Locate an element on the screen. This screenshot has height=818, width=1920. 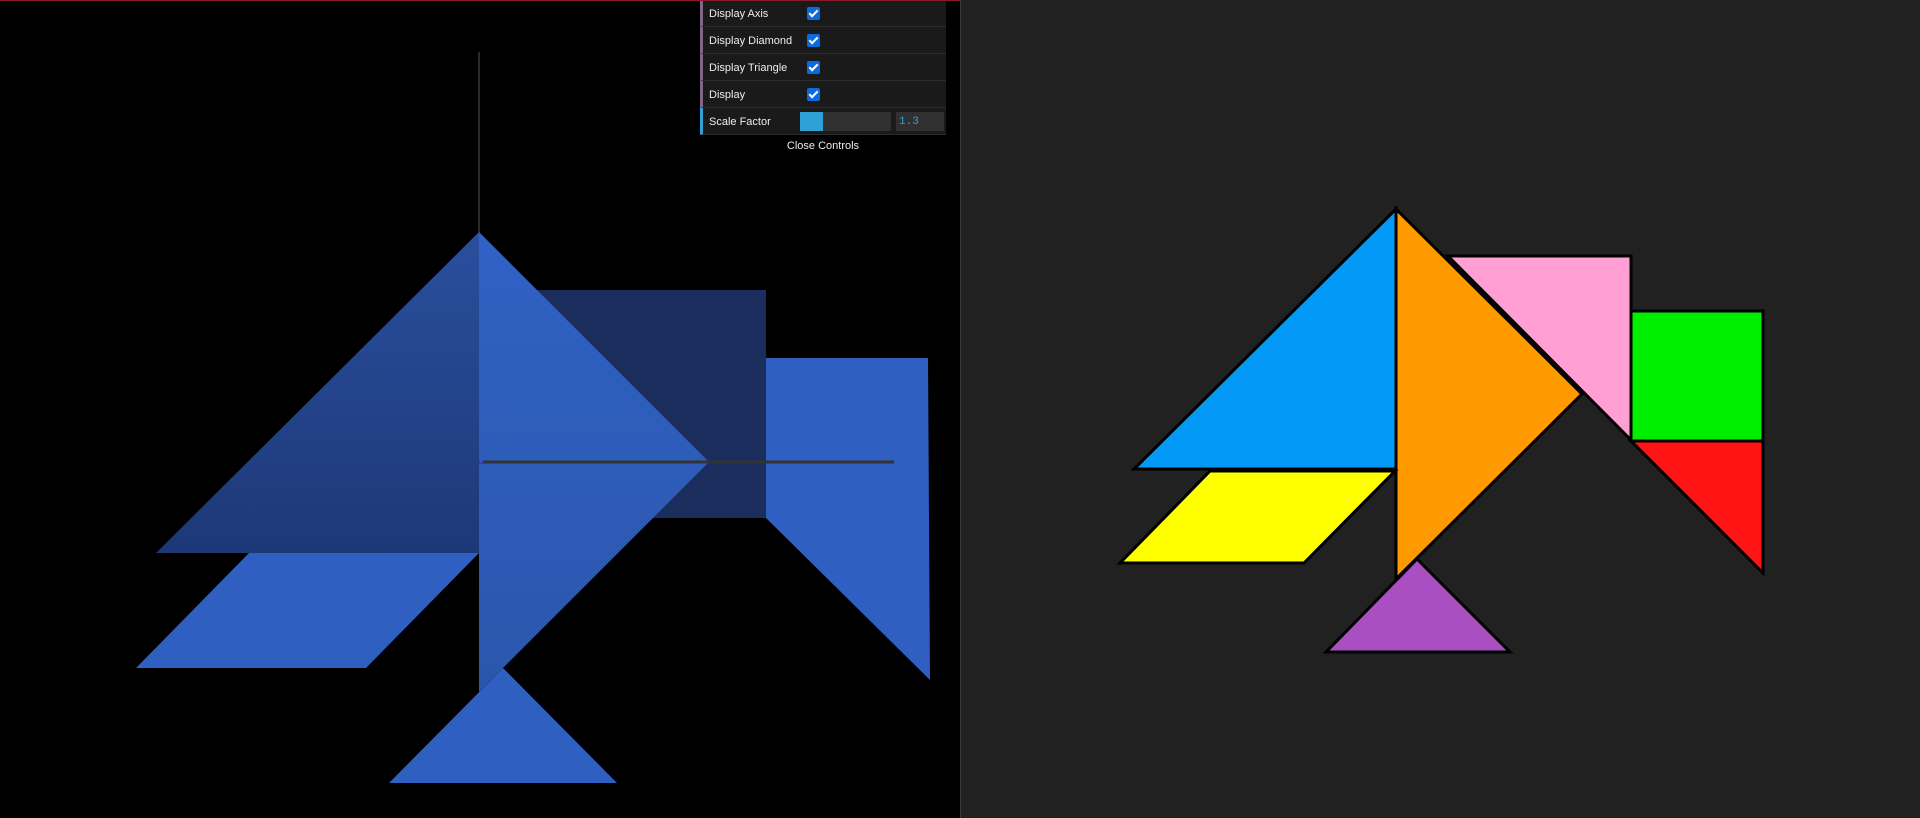
tangram-blue-triangle is located at coordinates (1264, 338).